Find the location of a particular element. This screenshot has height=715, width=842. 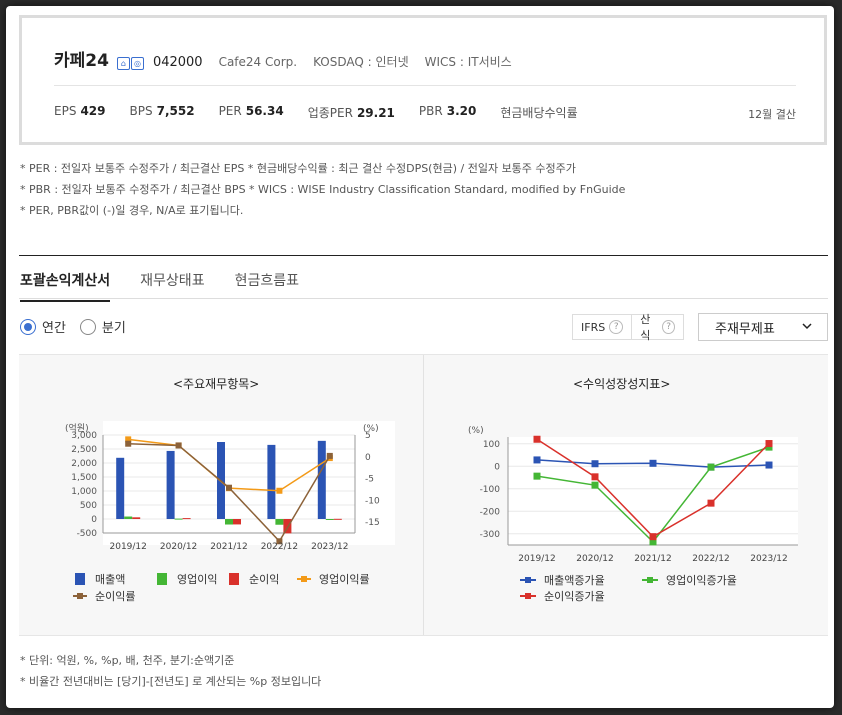

note-line: * 비율간 전년대비는 [당기]-[전년도] 로 계산되는 %p 정보입니다 is located at coordinates (171, 681).